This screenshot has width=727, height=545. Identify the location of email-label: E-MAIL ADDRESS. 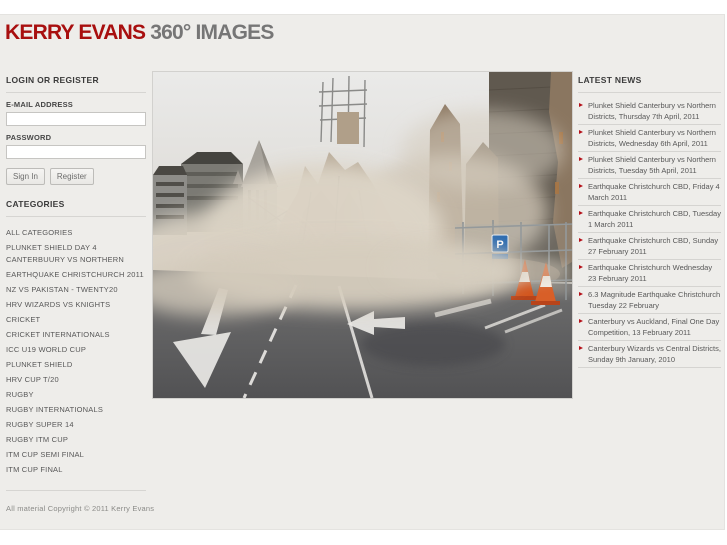
(39, 104).